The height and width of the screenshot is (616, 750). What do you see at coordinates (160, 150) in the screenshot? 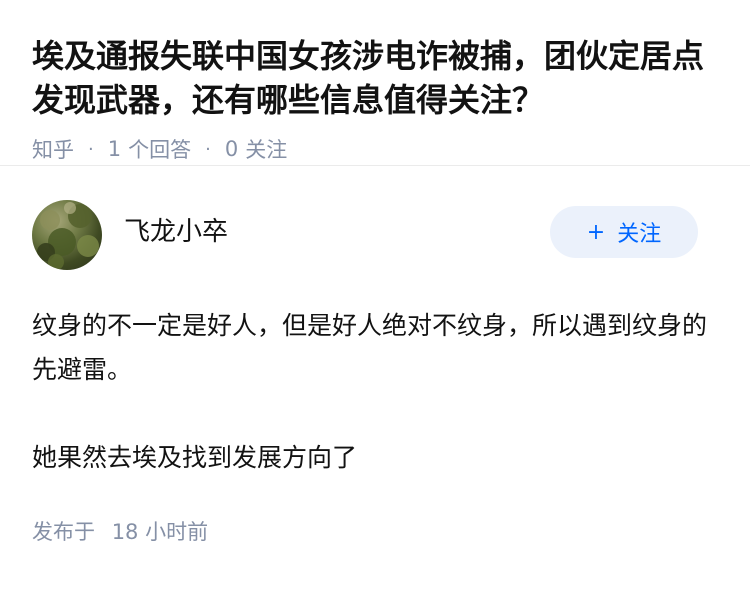
I see `answer-count-label: 个回答` at bounding box center [160, 150].